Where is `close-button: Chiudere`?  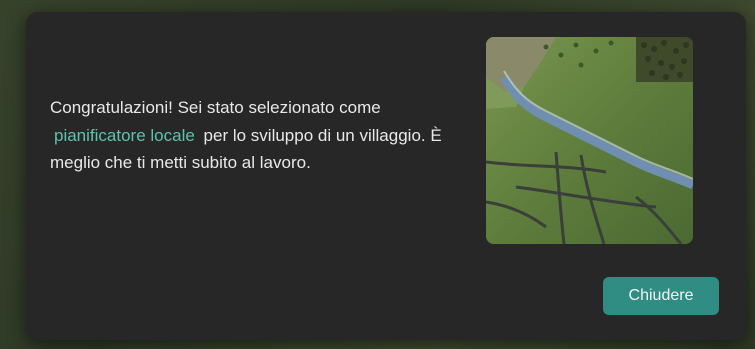
close-button: Chiudere is located at coordinates (661, 296).